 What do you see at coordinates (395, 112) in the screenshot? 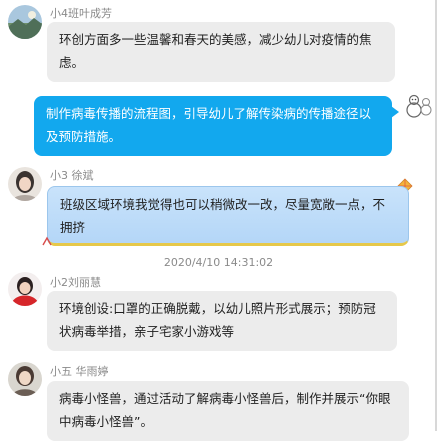
I see `bubble-tail` at bounding box center [395, 112].